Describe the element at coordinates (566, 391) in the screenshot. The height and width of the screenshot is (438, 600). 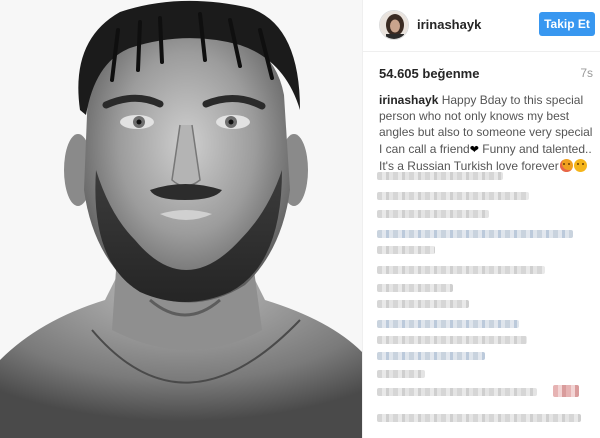
I see `comment-emoji-blur` at that location.